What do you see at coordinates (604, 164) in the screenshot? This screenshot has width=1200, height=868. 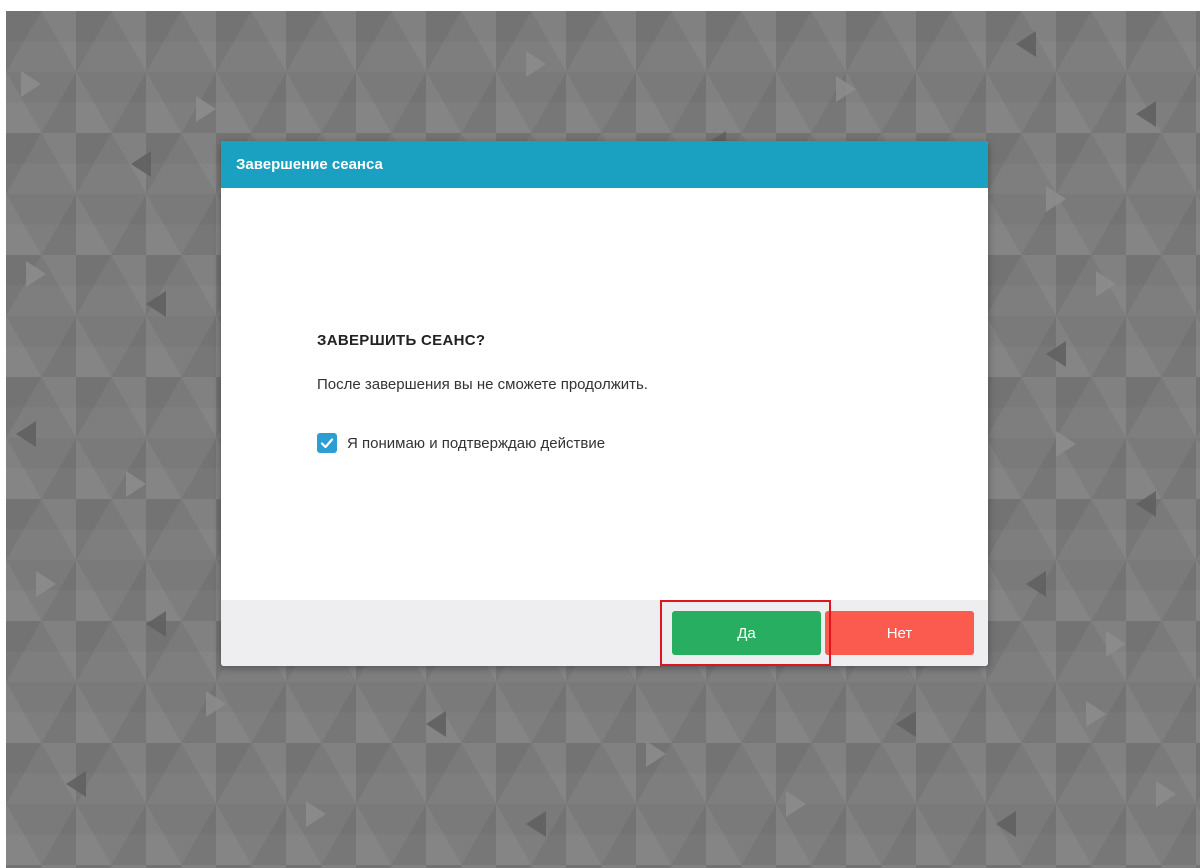 I see `dialog-title: Завершение сеанса` at bounding box center [604, 164].